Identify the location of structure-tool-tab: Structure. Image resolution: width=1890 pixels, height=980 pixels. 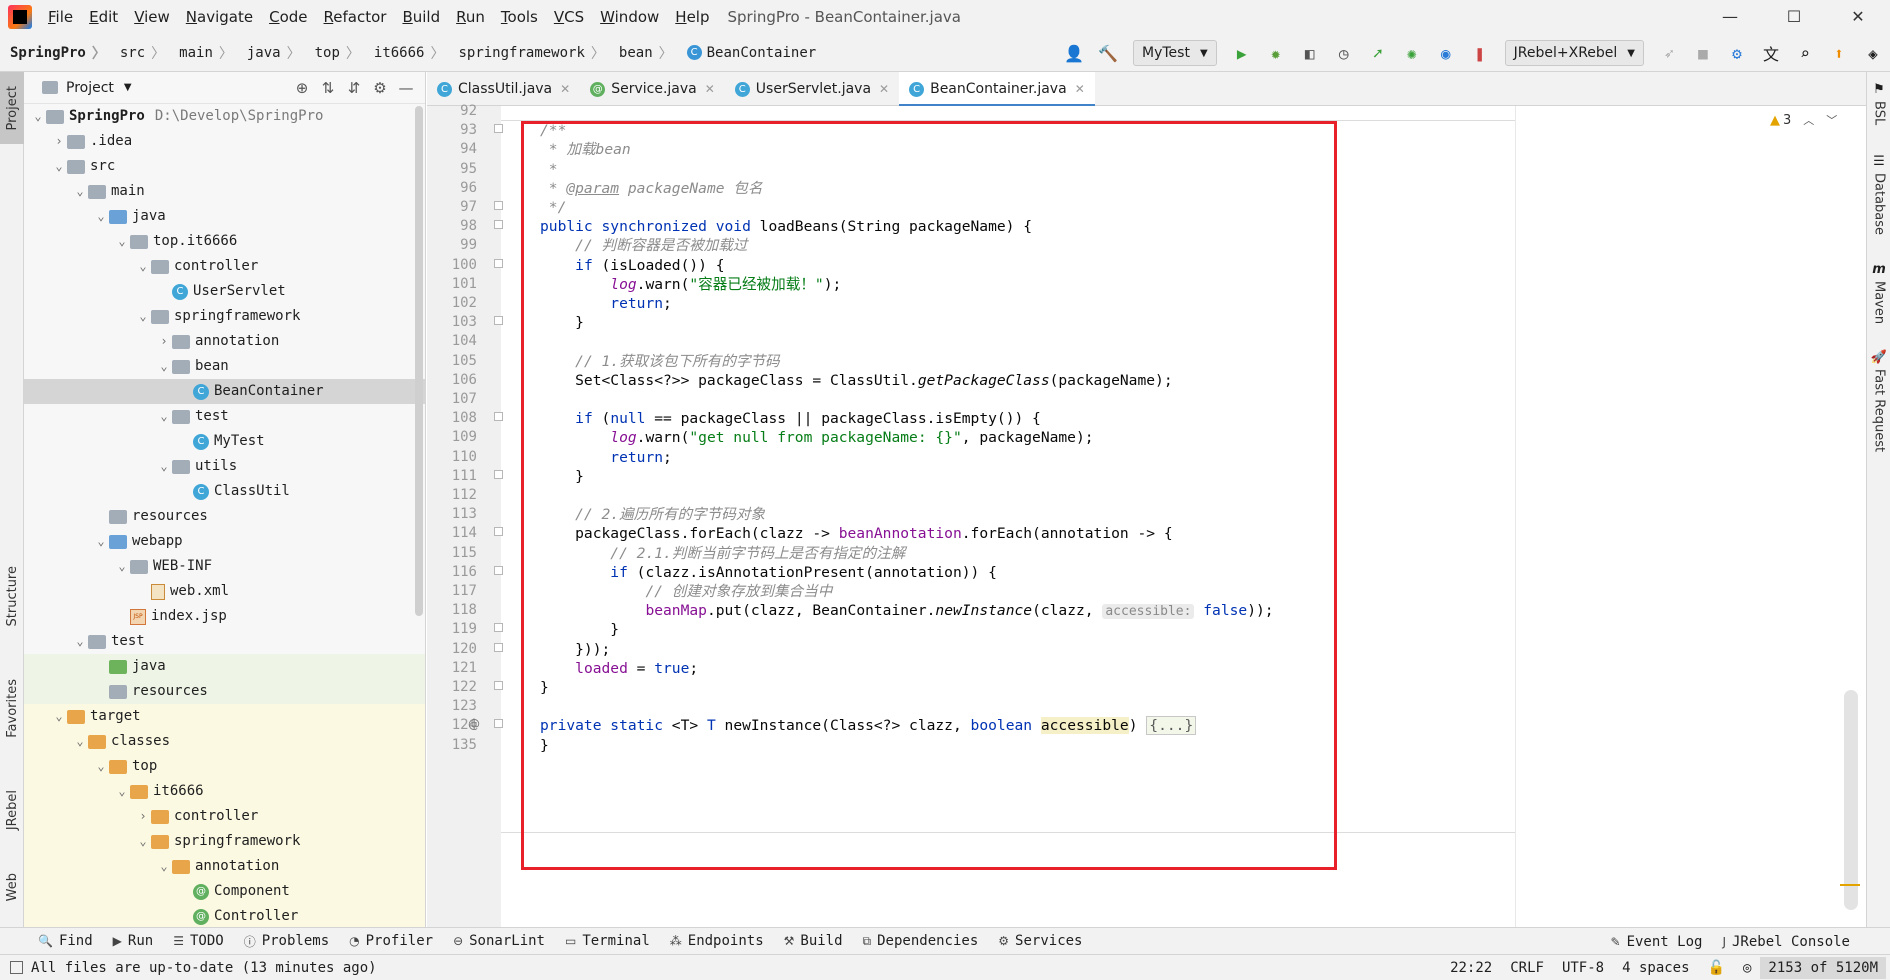
(12, 596).